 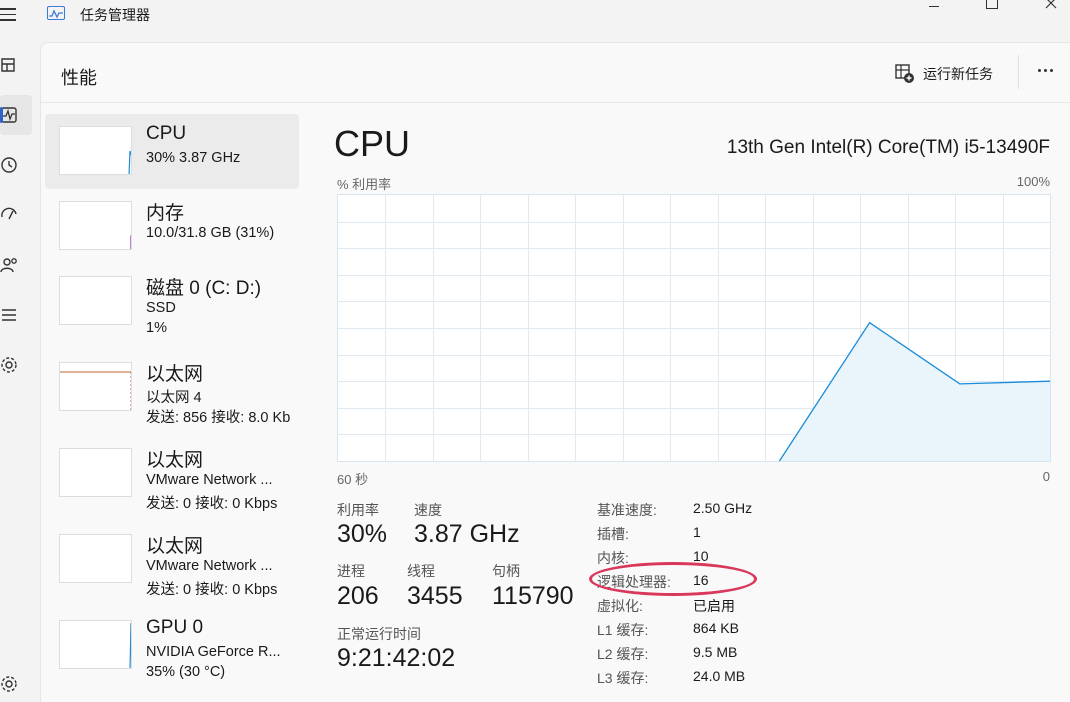 I want to click on task-manager-app-icon, so click(x=56, y=13).